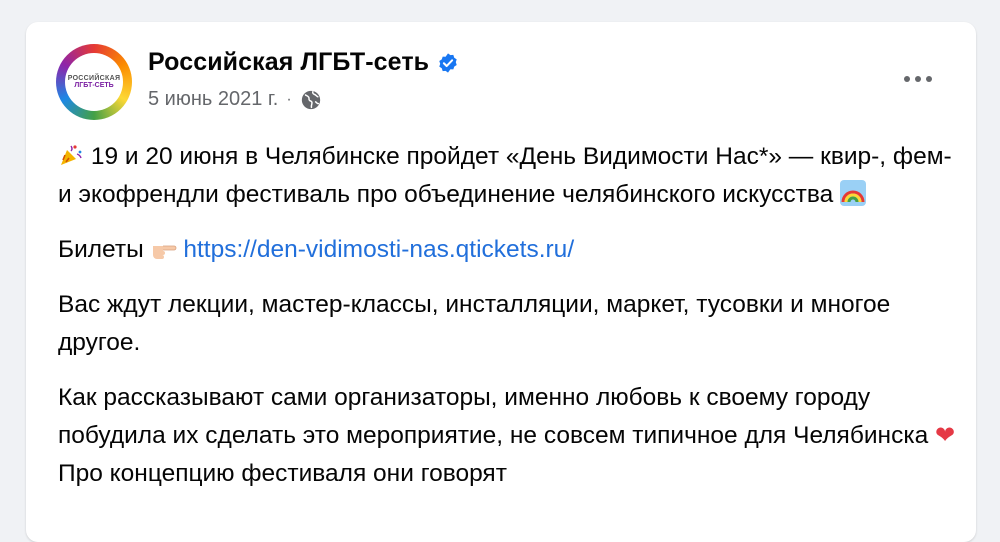 This screenshot has height=542, width=1000. Describe the element at coordinates (94, 78) in the screenshot. I see `avatar-logo-text-1: РОССИЙСКАЯ` at that location.